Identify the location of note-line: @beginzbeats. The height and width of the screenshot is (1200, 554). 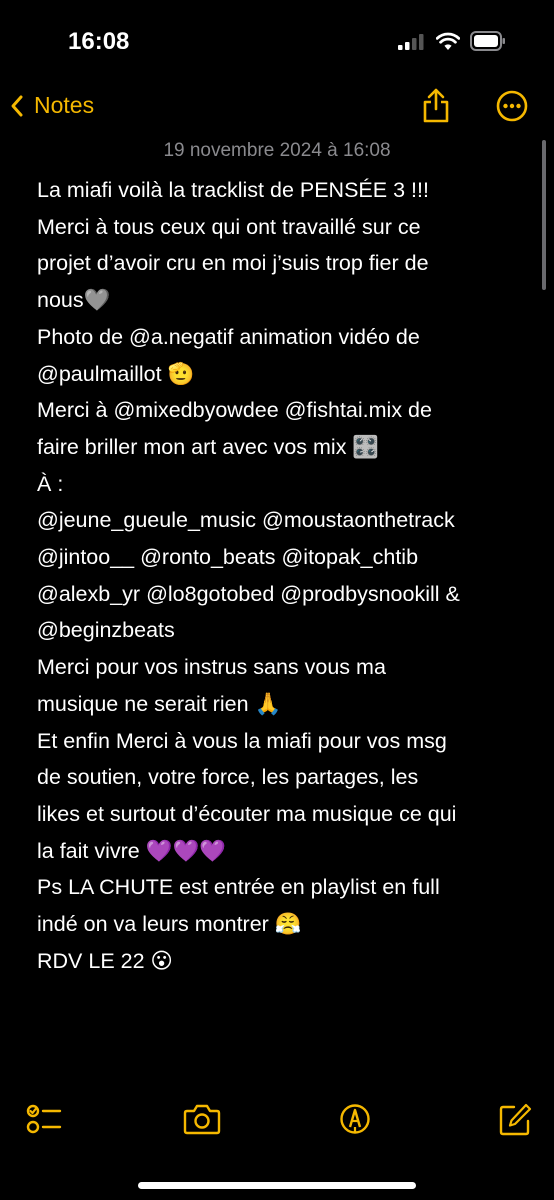
(106, 630).